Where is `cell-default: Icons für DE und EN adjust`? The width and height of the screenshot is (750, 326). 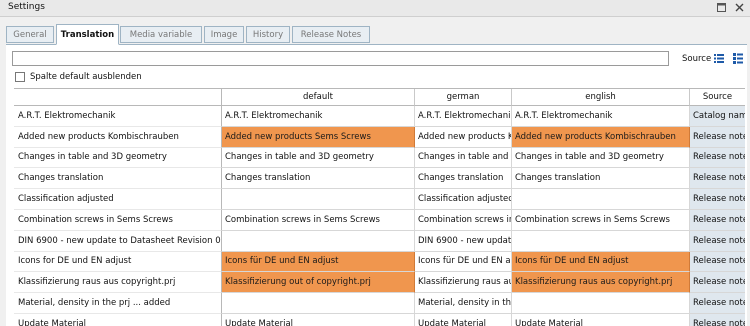 cell-default: Icons für DE und EN adjust is located at coordinates (318, 262).